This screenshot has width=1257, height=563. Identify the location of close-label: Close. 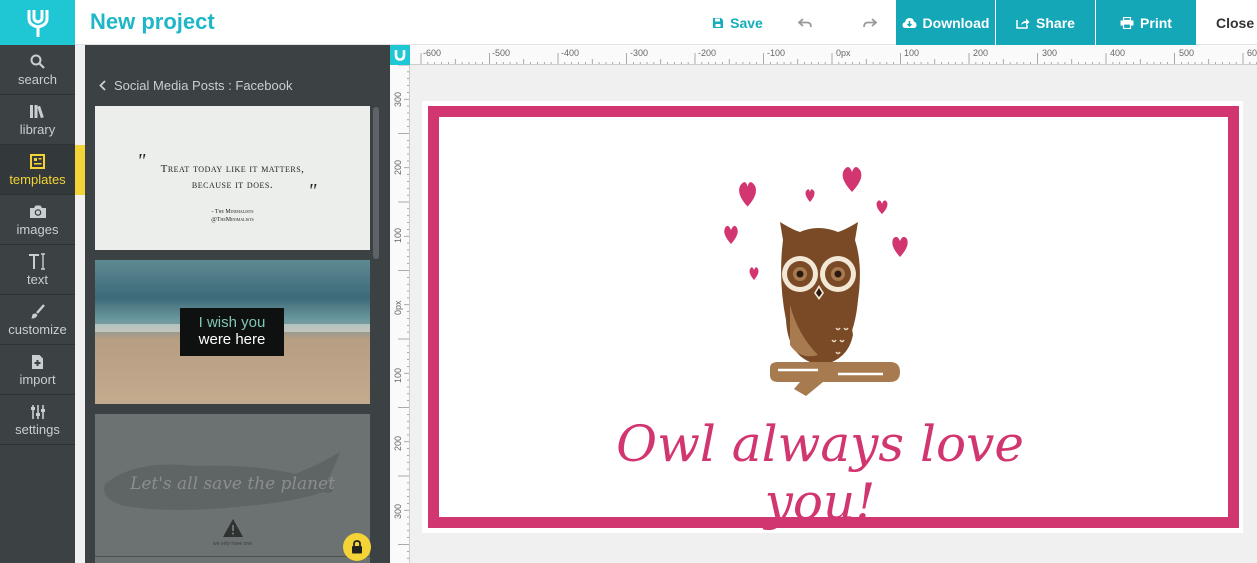
(1235, 22).